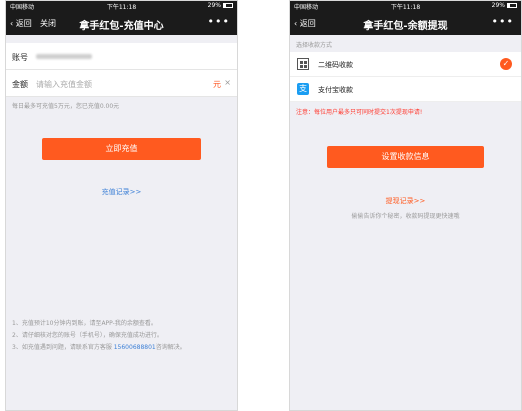  What do you see at coordinates (405, 157) in the screenshot?
I see `set-payment-info-button: 设置收款信息` at bounding box center [405, 157].